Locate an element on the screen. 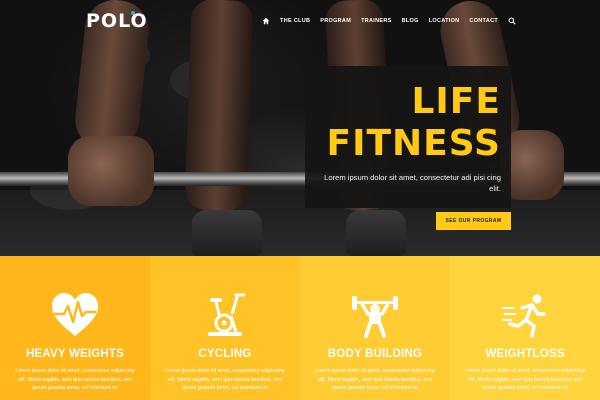 This screenshot has height=400, width=600. hero-title-line1: LIFE is located at coordinates (456, 101).